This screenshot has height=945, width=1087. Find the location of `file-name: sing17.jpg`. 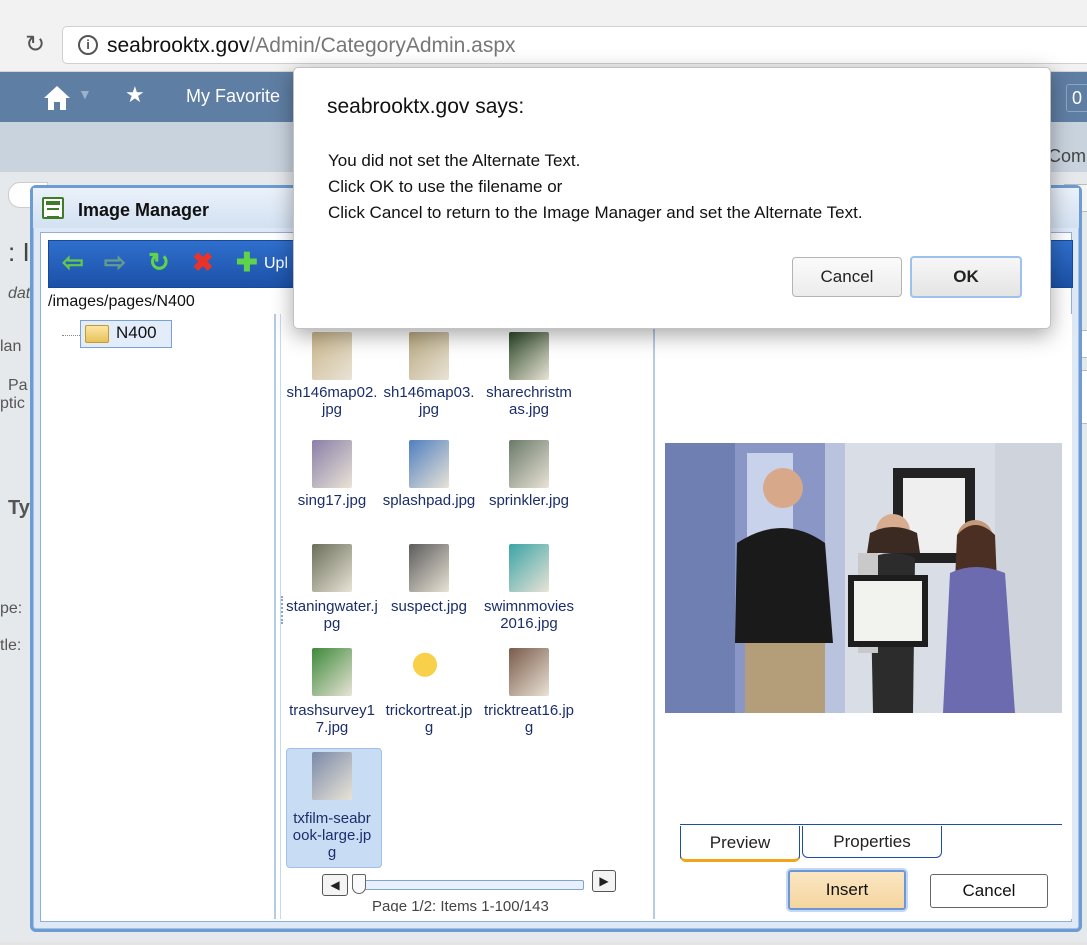

file-name: sing17.jpg is located at coordinates (332, 500).